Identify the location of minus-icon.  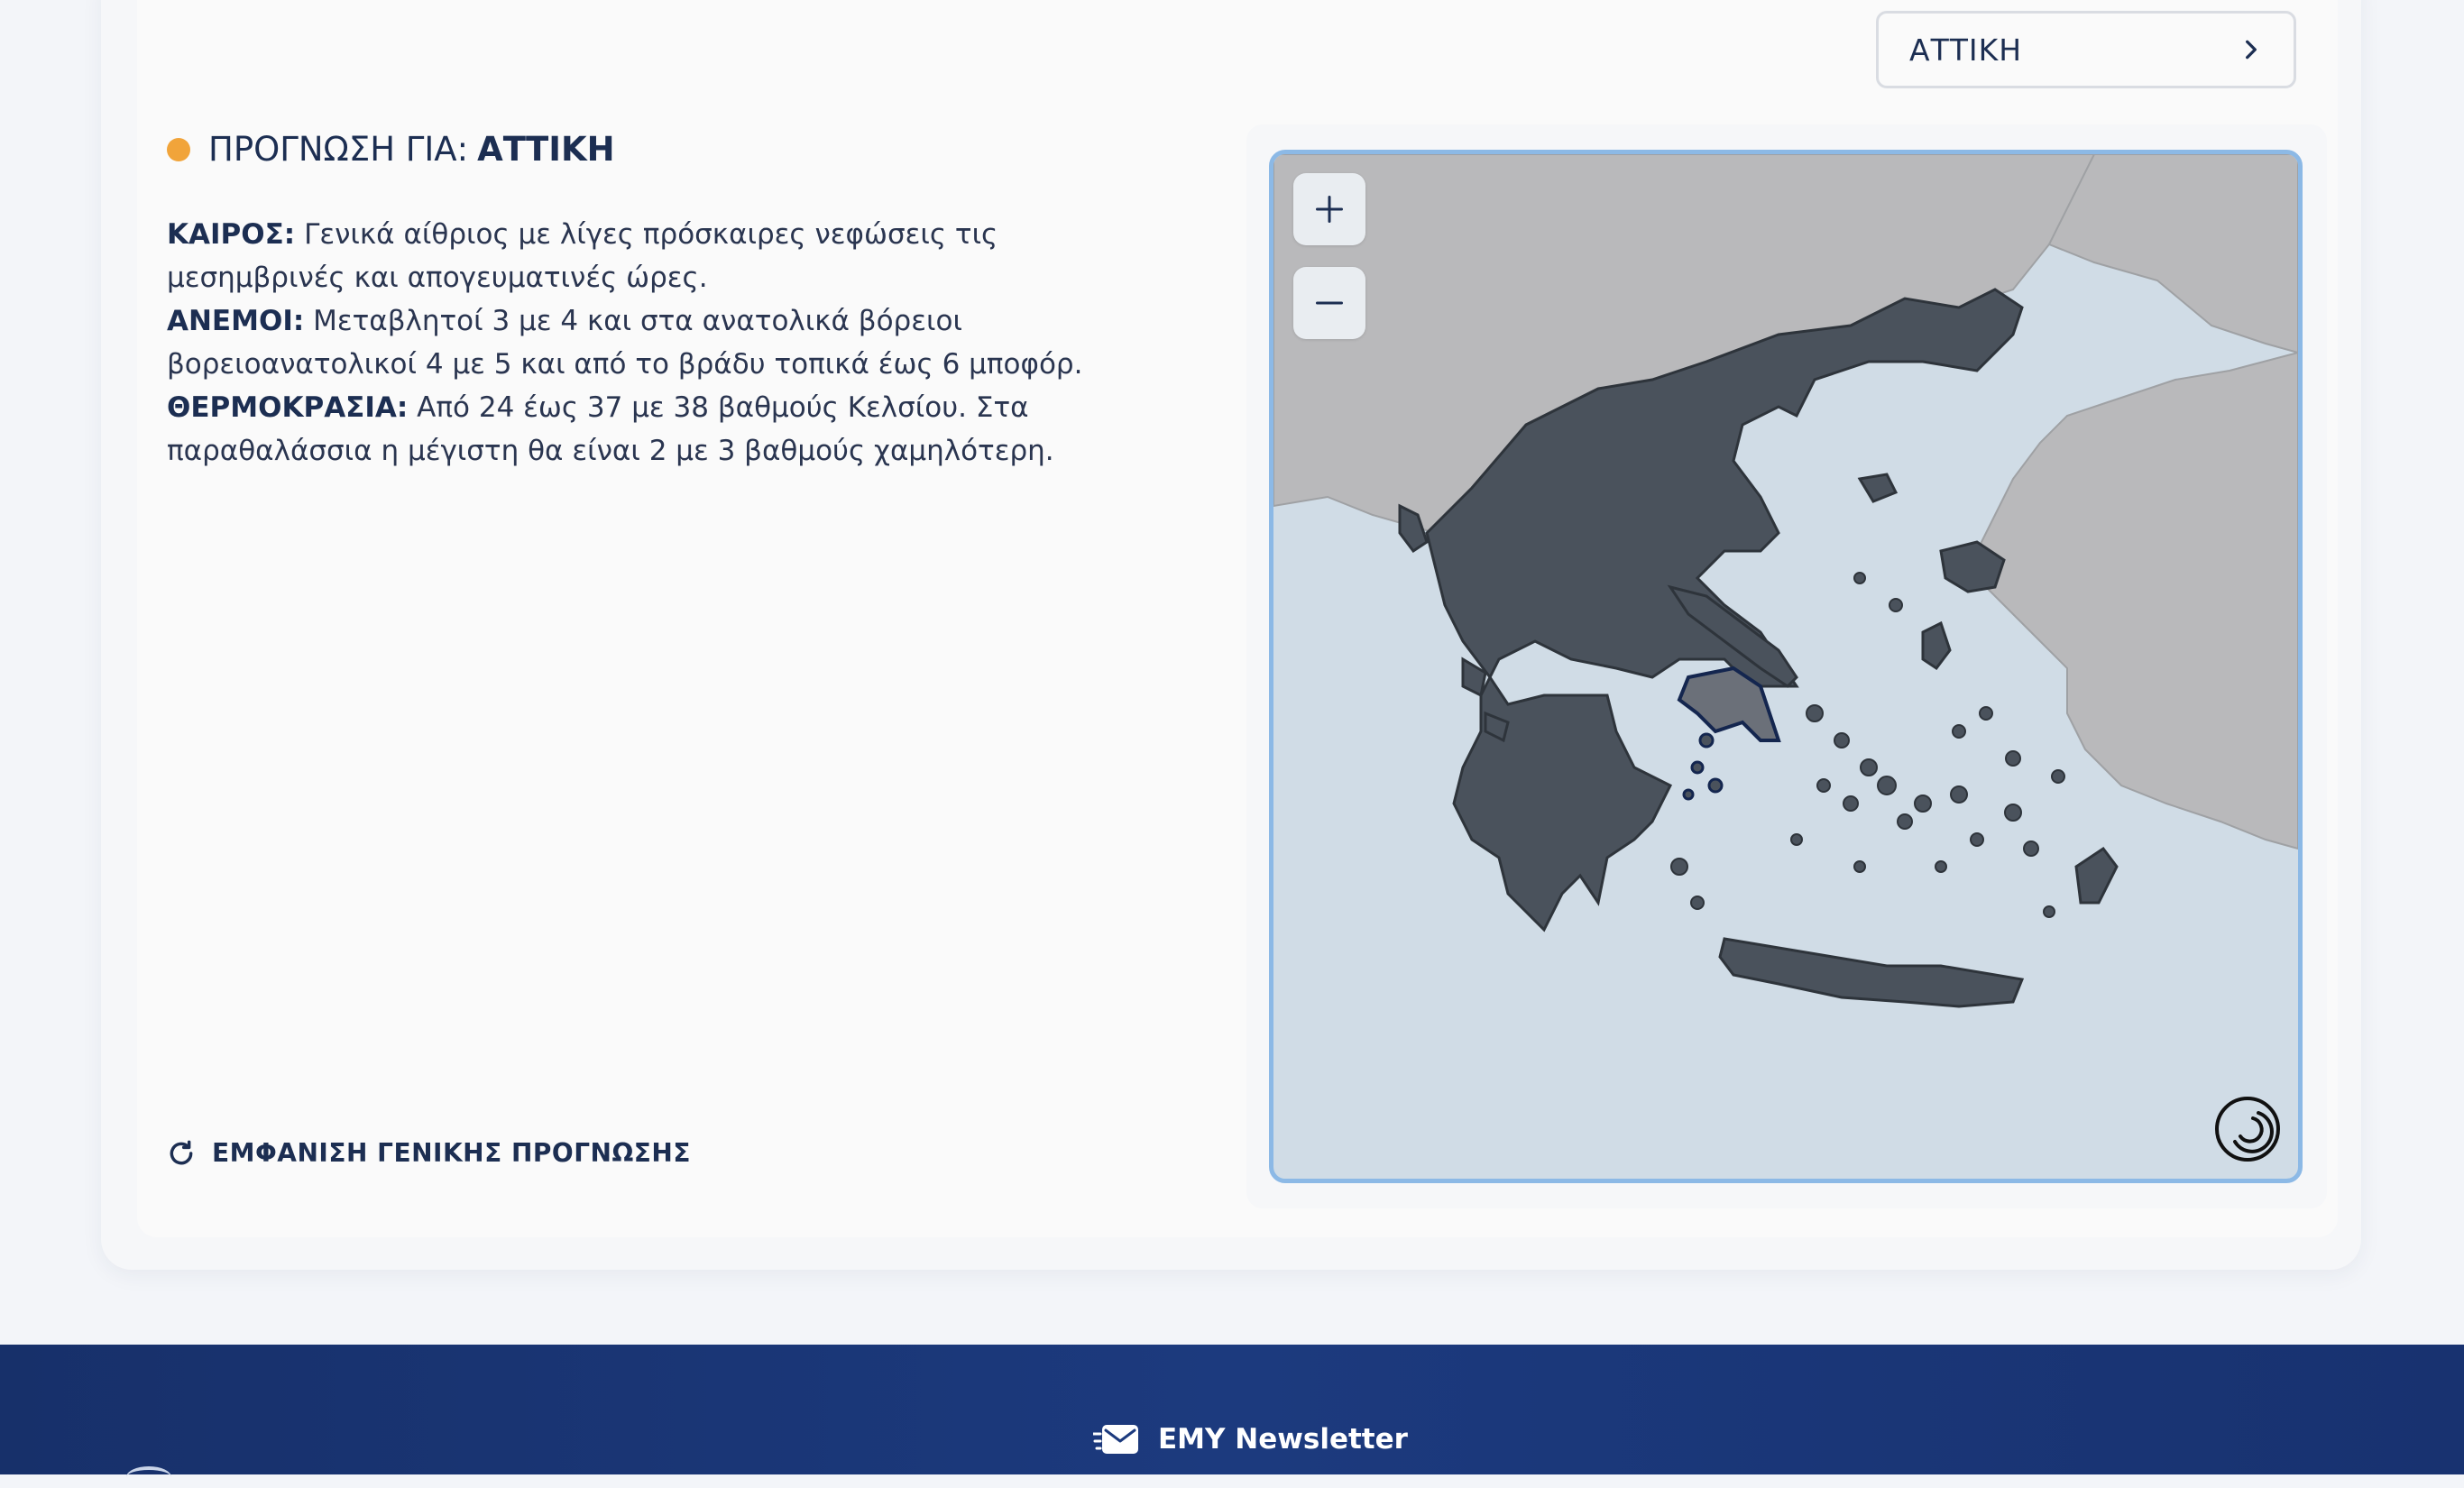
(1329, 303).